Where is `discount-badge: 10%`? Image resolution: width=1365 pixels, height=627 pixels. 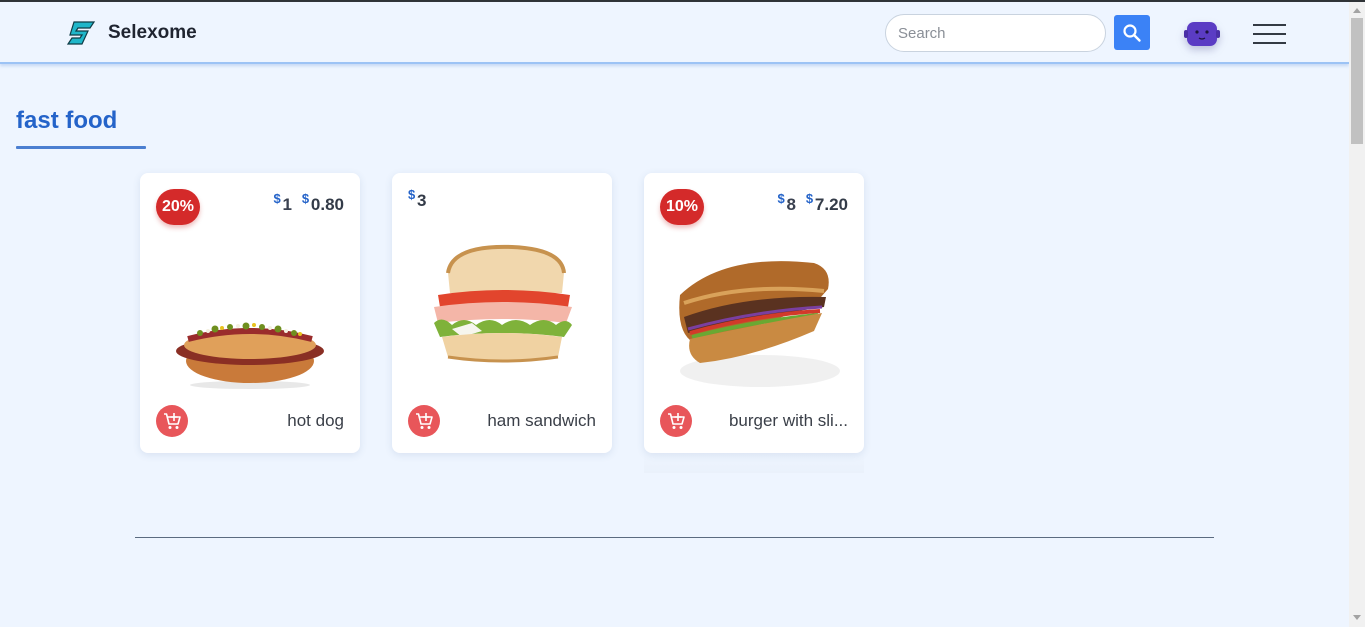
discount-badge: 10% is located at coordinates (682, 207).